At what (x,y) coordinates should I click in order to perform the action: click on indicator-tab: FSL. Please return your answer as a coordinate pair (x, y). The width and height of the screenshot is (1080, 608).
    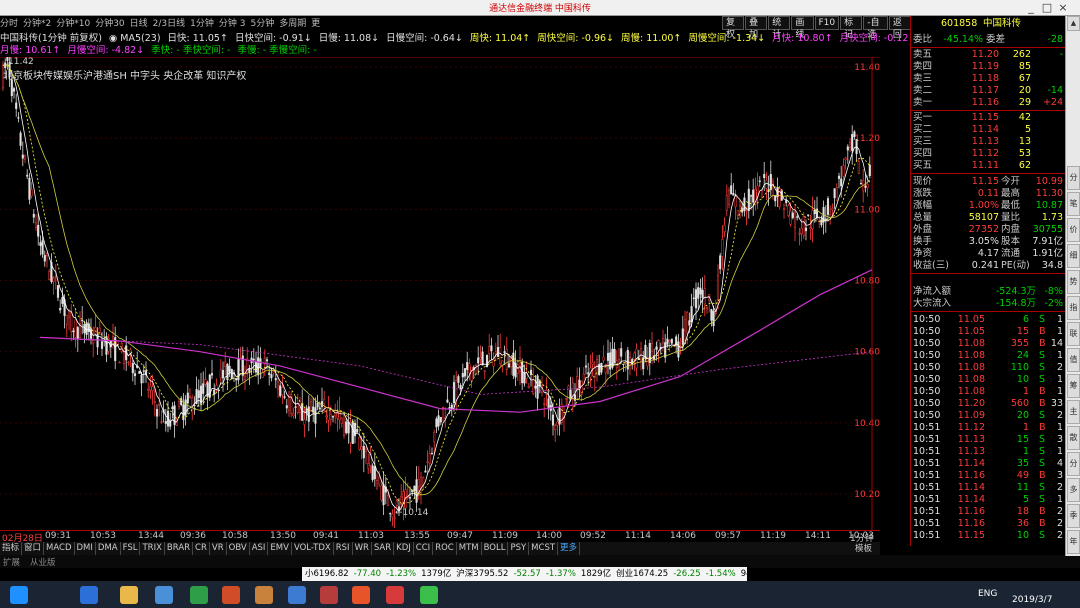
    Looking at the image, I should click on (131, 548).